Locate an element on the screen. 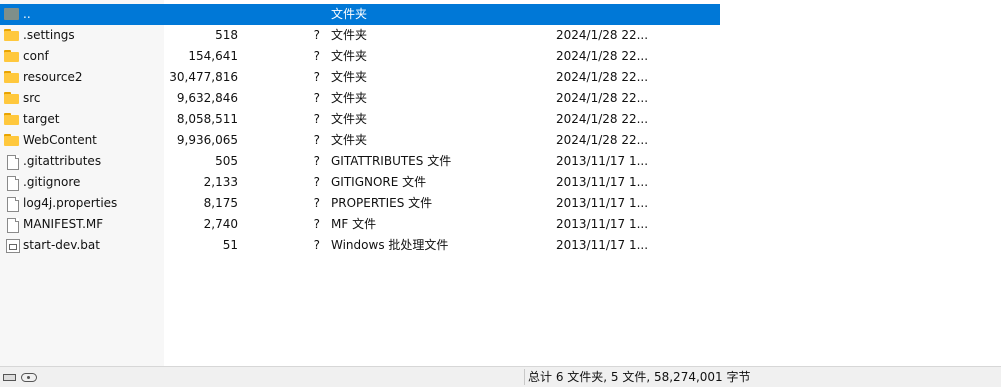 The image size is (1001, 388). up-folder-icon is located at coordinates (11, 14).